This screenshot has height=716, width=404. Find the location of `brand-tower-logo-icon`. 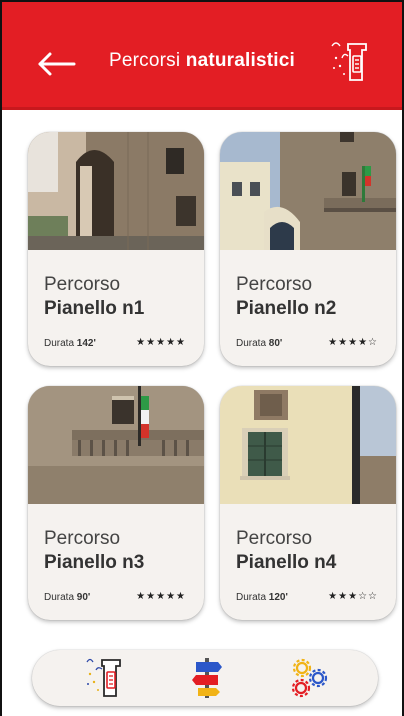

brand-tower-logo-icon is located at coordinates (349, 61).